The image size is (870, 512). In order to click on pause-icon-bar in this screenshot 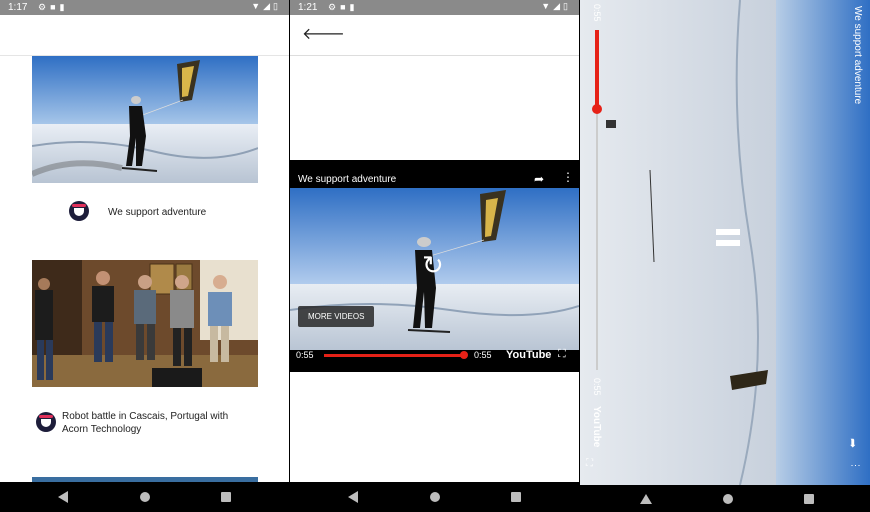, I will do `click(728, 243)`.